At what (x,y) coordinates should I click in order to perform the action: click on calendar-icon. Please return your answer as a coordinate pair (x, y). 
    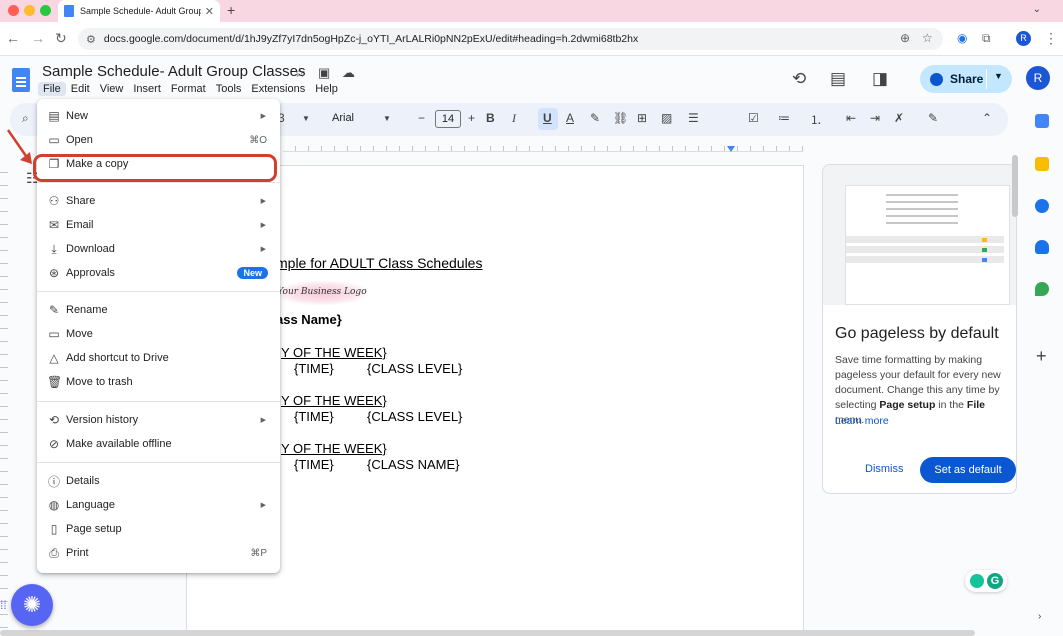
    Looking at the image, I should click on (1042, 121).